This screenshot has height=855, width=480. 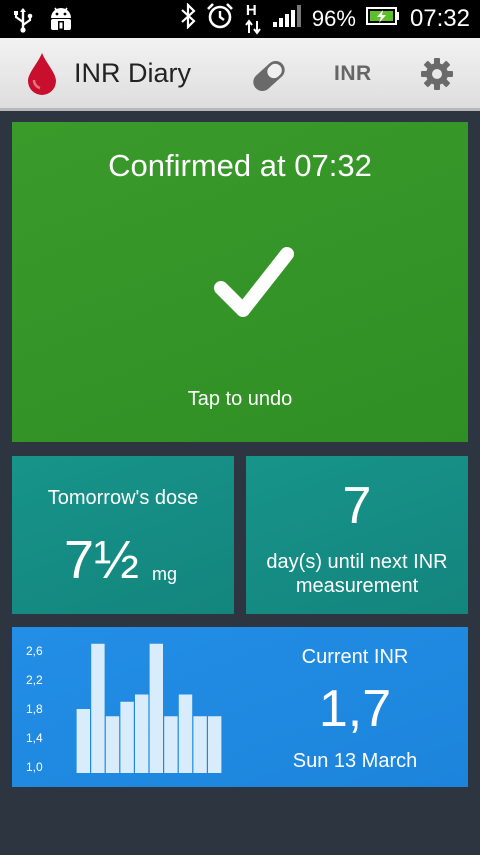 I want to click on app-bar: INR Diary INR, so click(x=240, y=74).